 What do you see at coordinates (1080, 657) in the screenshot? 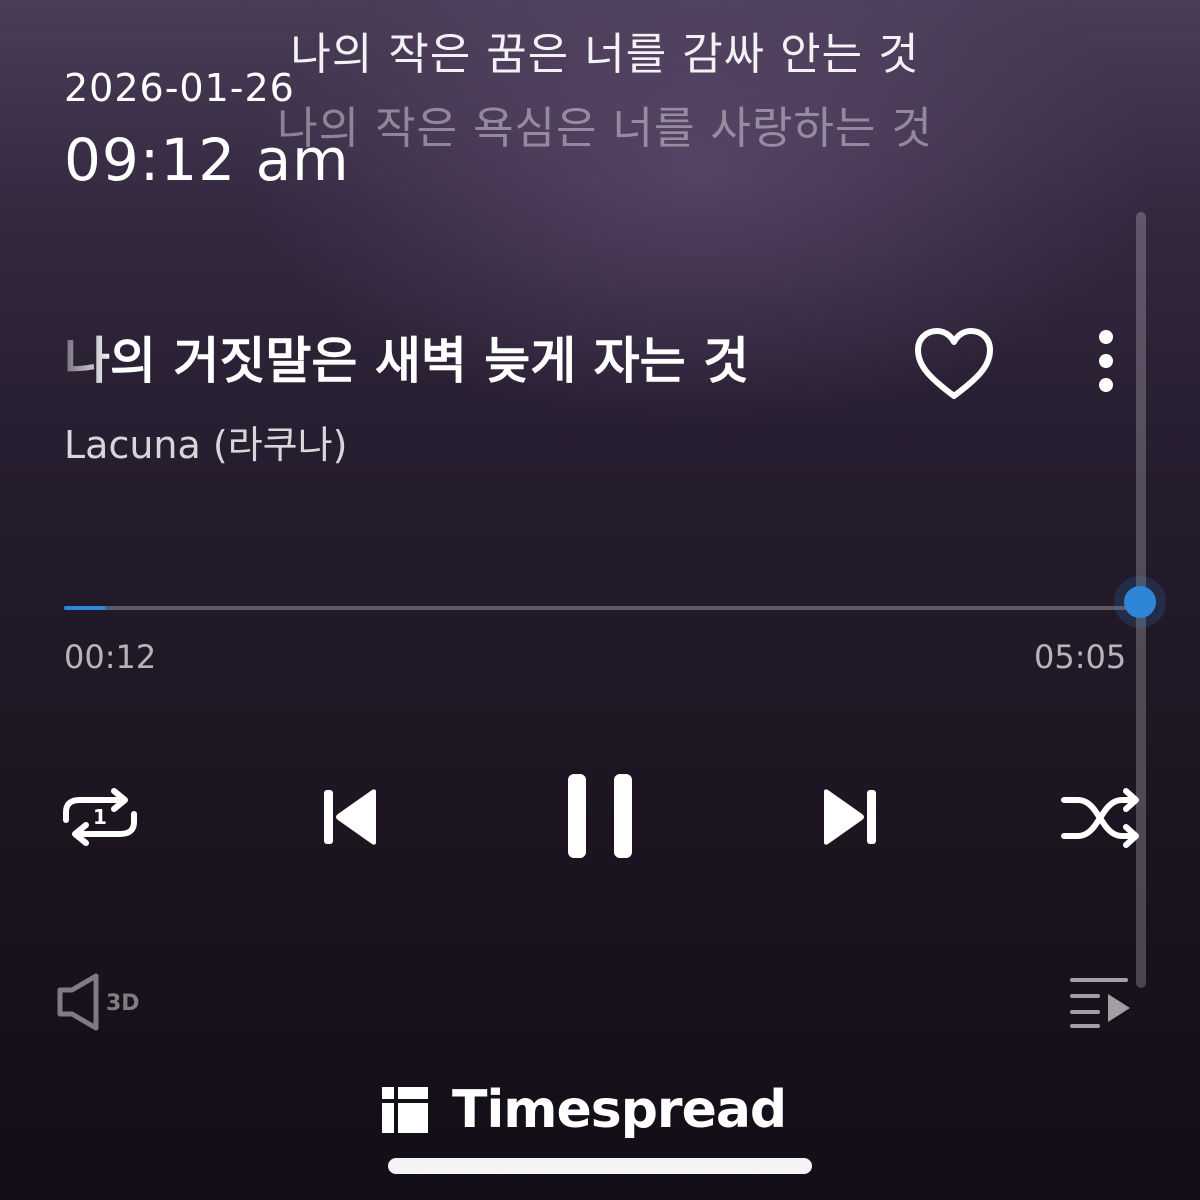
I see `total-duration: 05:05` at bounding box center [1080, 657].